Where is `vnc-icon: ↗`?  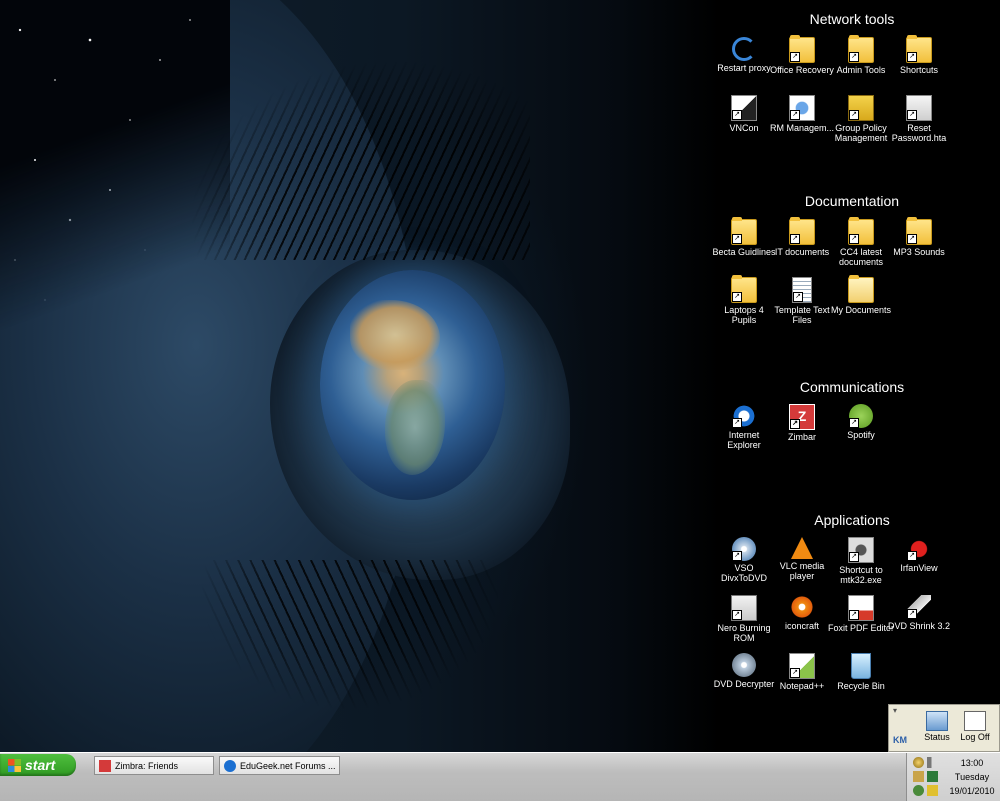
vnc-icon: ↗ is located at coordinates (744, 108).